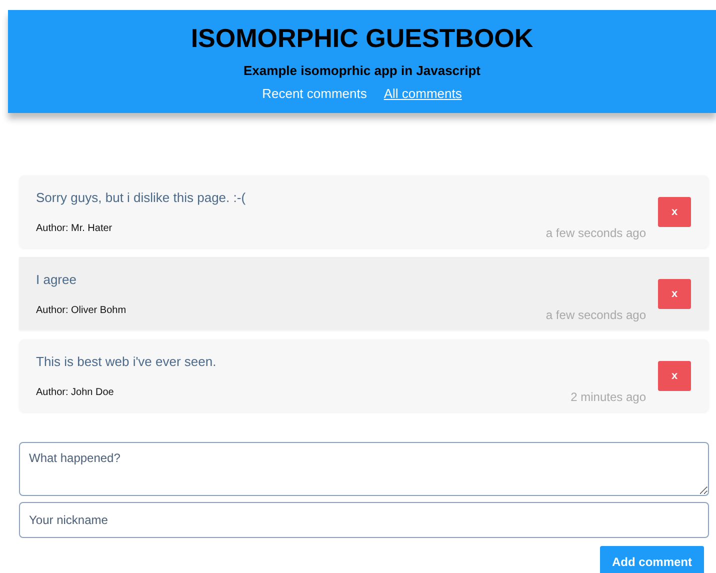  What do you see at coordinates (57, 279) in the screenshot?
I see `comment-text: I agree` at bounding box center [57, 279].